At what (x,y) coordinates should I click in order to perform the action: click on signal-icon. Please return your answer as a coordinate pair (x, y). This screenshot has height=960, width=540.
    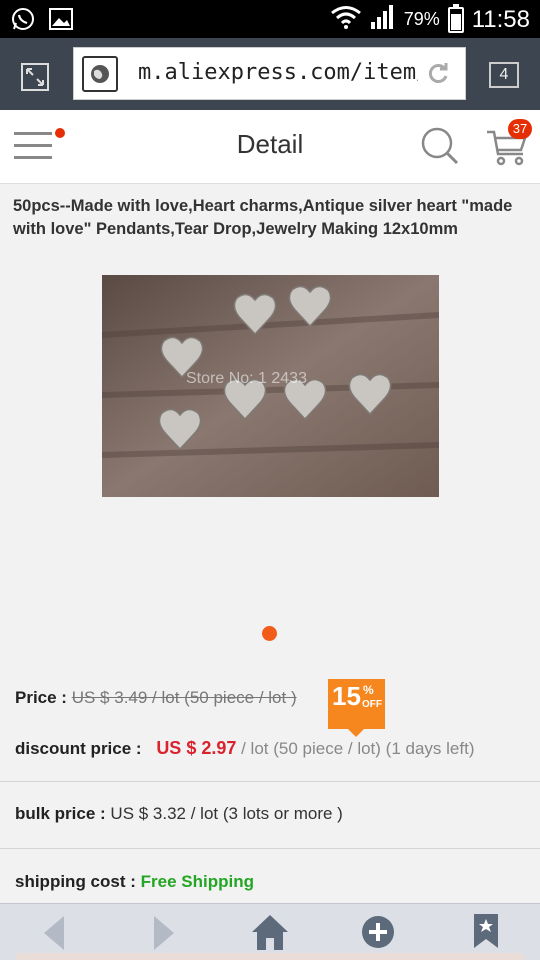
    Looking at the image, I should click on (383, 19).